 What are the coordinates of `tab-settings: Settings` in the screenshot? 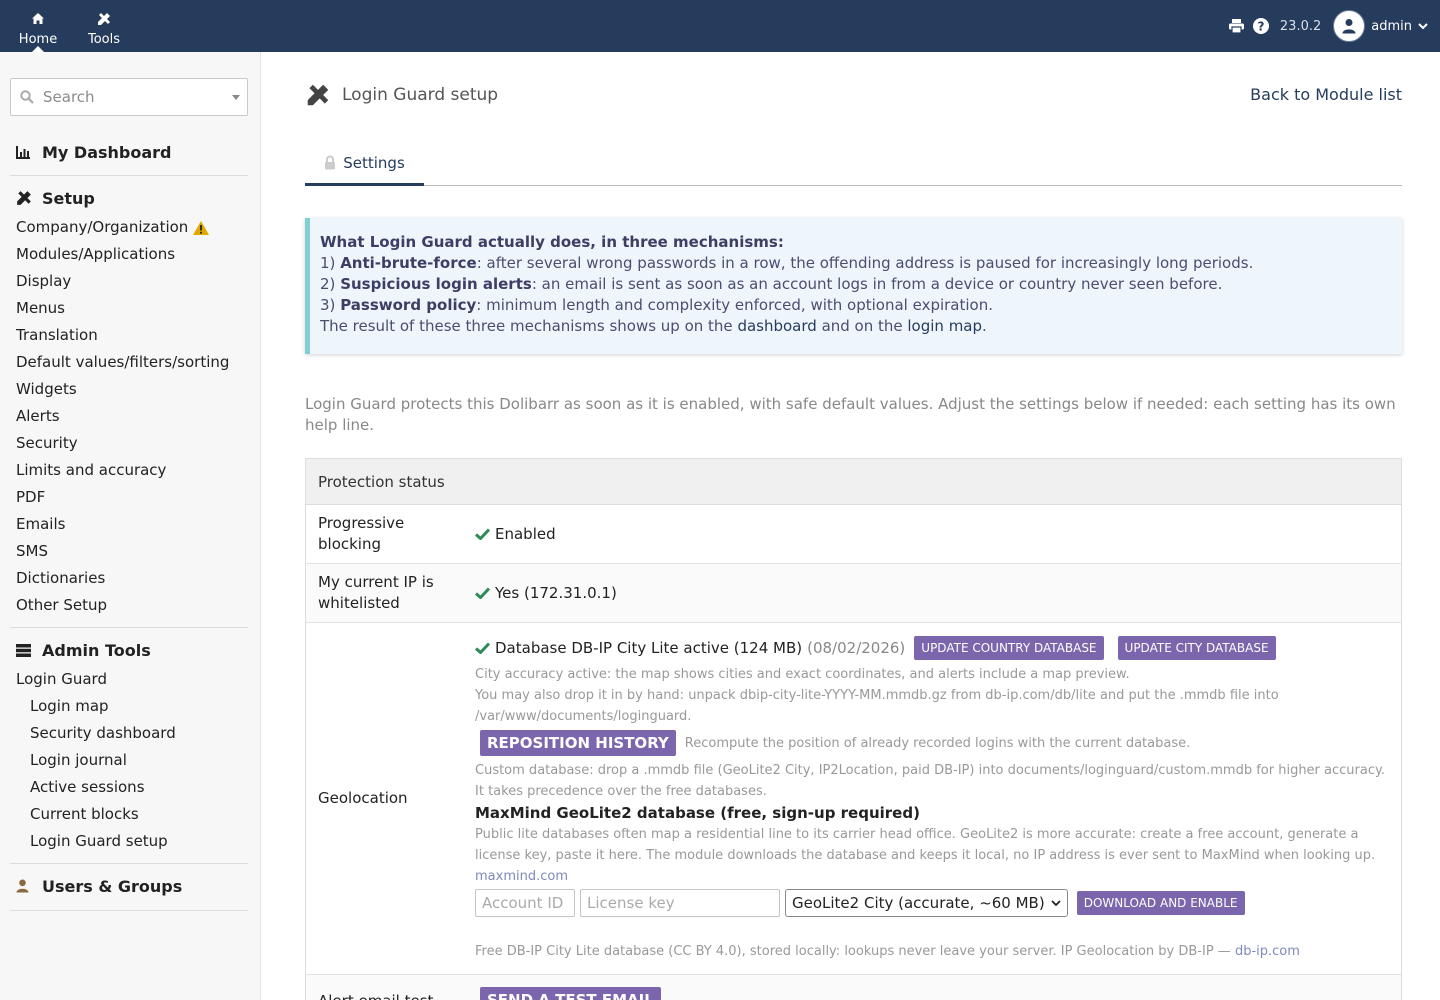 It's located at (364, 164).